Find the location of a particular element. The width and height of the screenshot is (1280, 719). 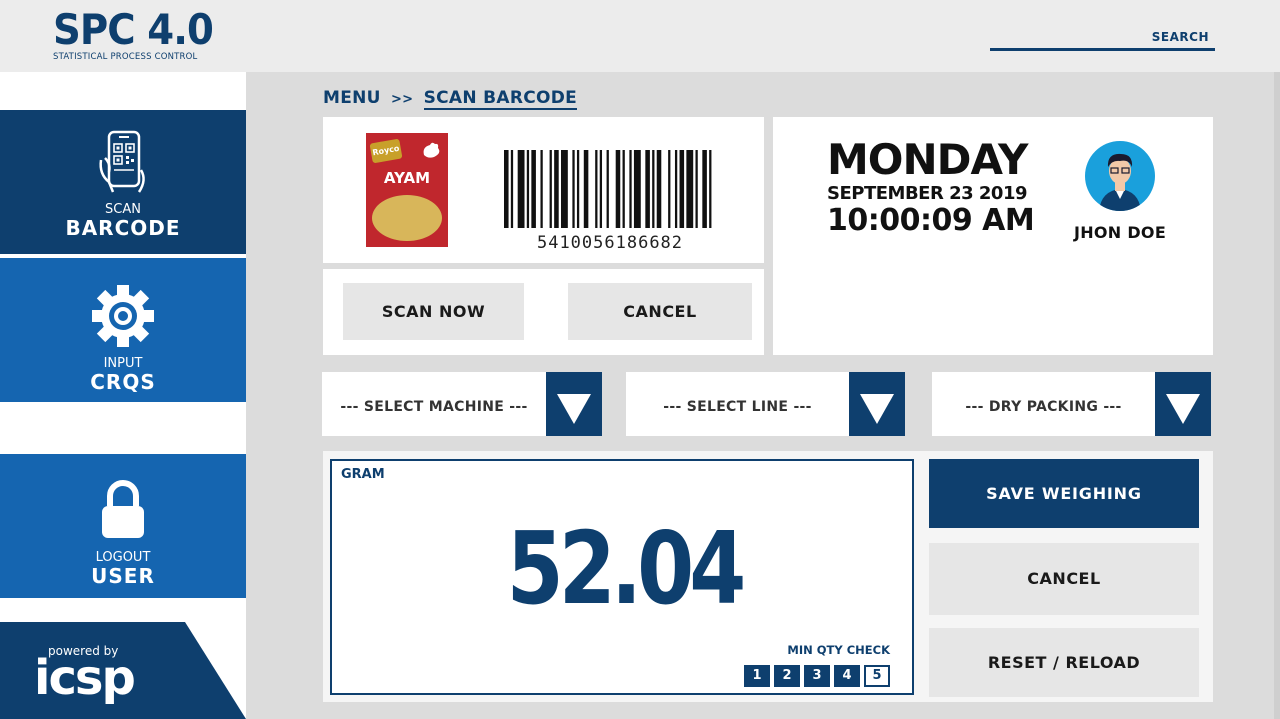

select-packing-value: --- DRY PACKING --- is located at coordinates (1043, 407).